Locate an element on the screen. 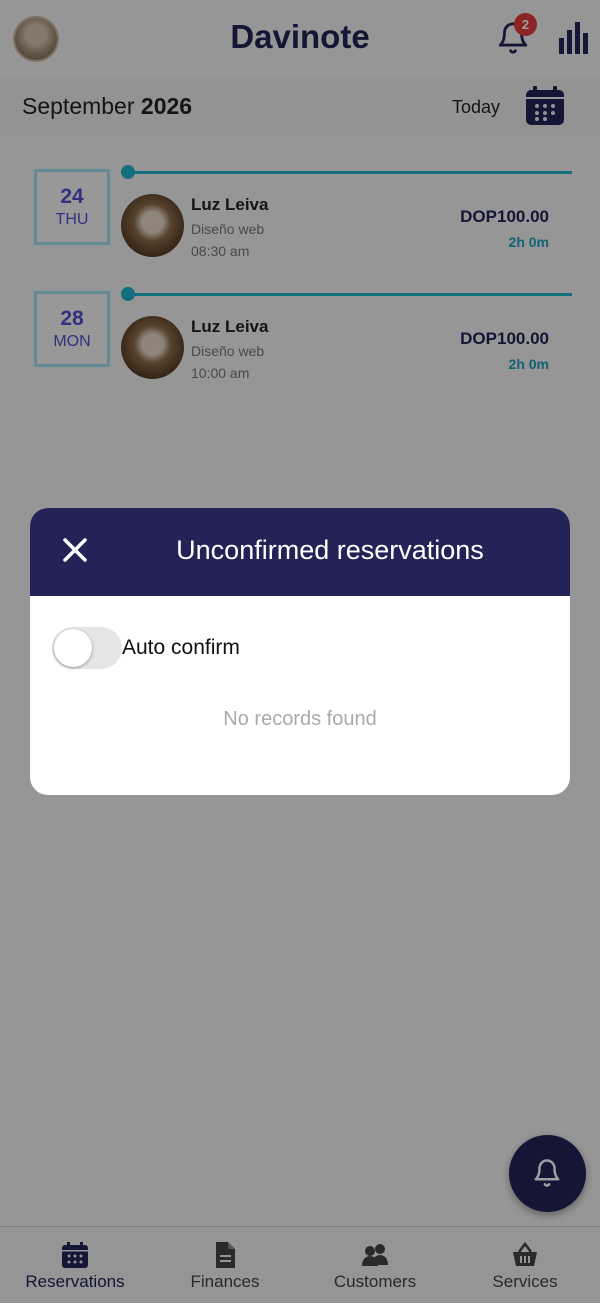 The height and width of the screenshot is (1303, 600). close-icon is located at coordinates (75, 550).